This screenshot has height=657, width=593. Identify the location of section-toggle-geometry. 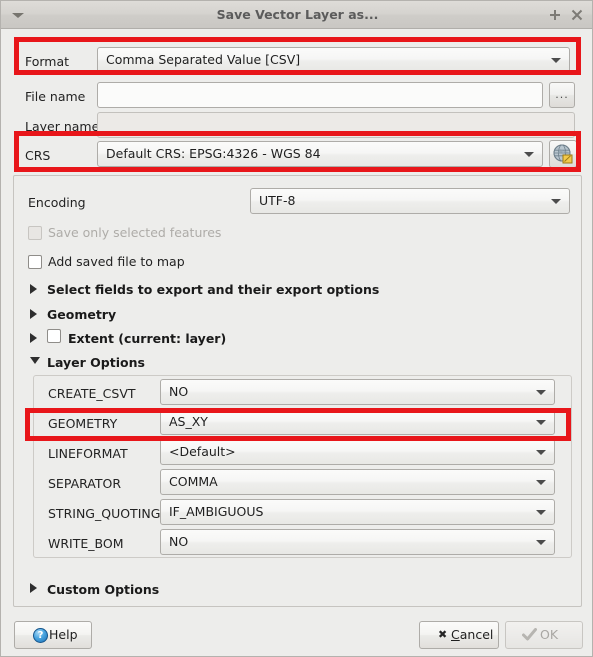
(36, 314).